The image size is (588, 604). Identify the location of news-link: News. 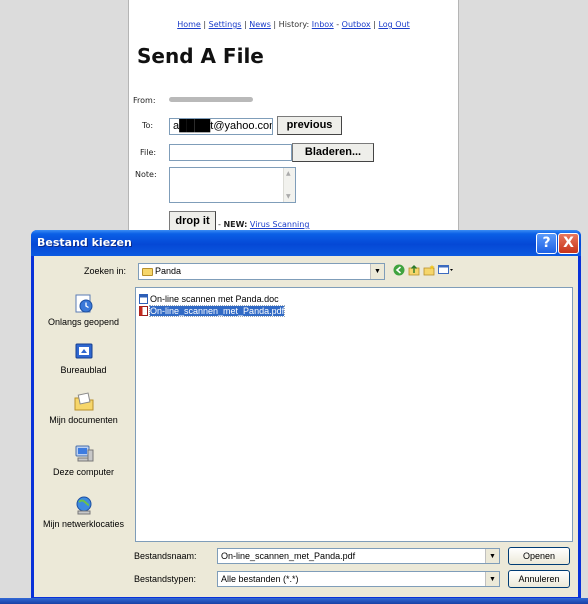
(260, 24).